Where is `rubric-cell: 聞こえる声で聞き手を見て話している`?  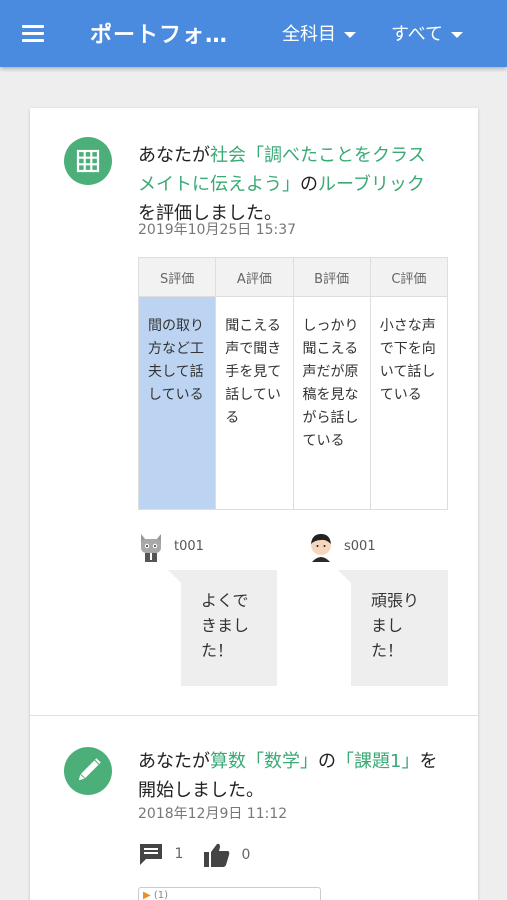 rubric-cell: 聞こえる声で聞き手を見て話している is located at coordinates (254, 403).